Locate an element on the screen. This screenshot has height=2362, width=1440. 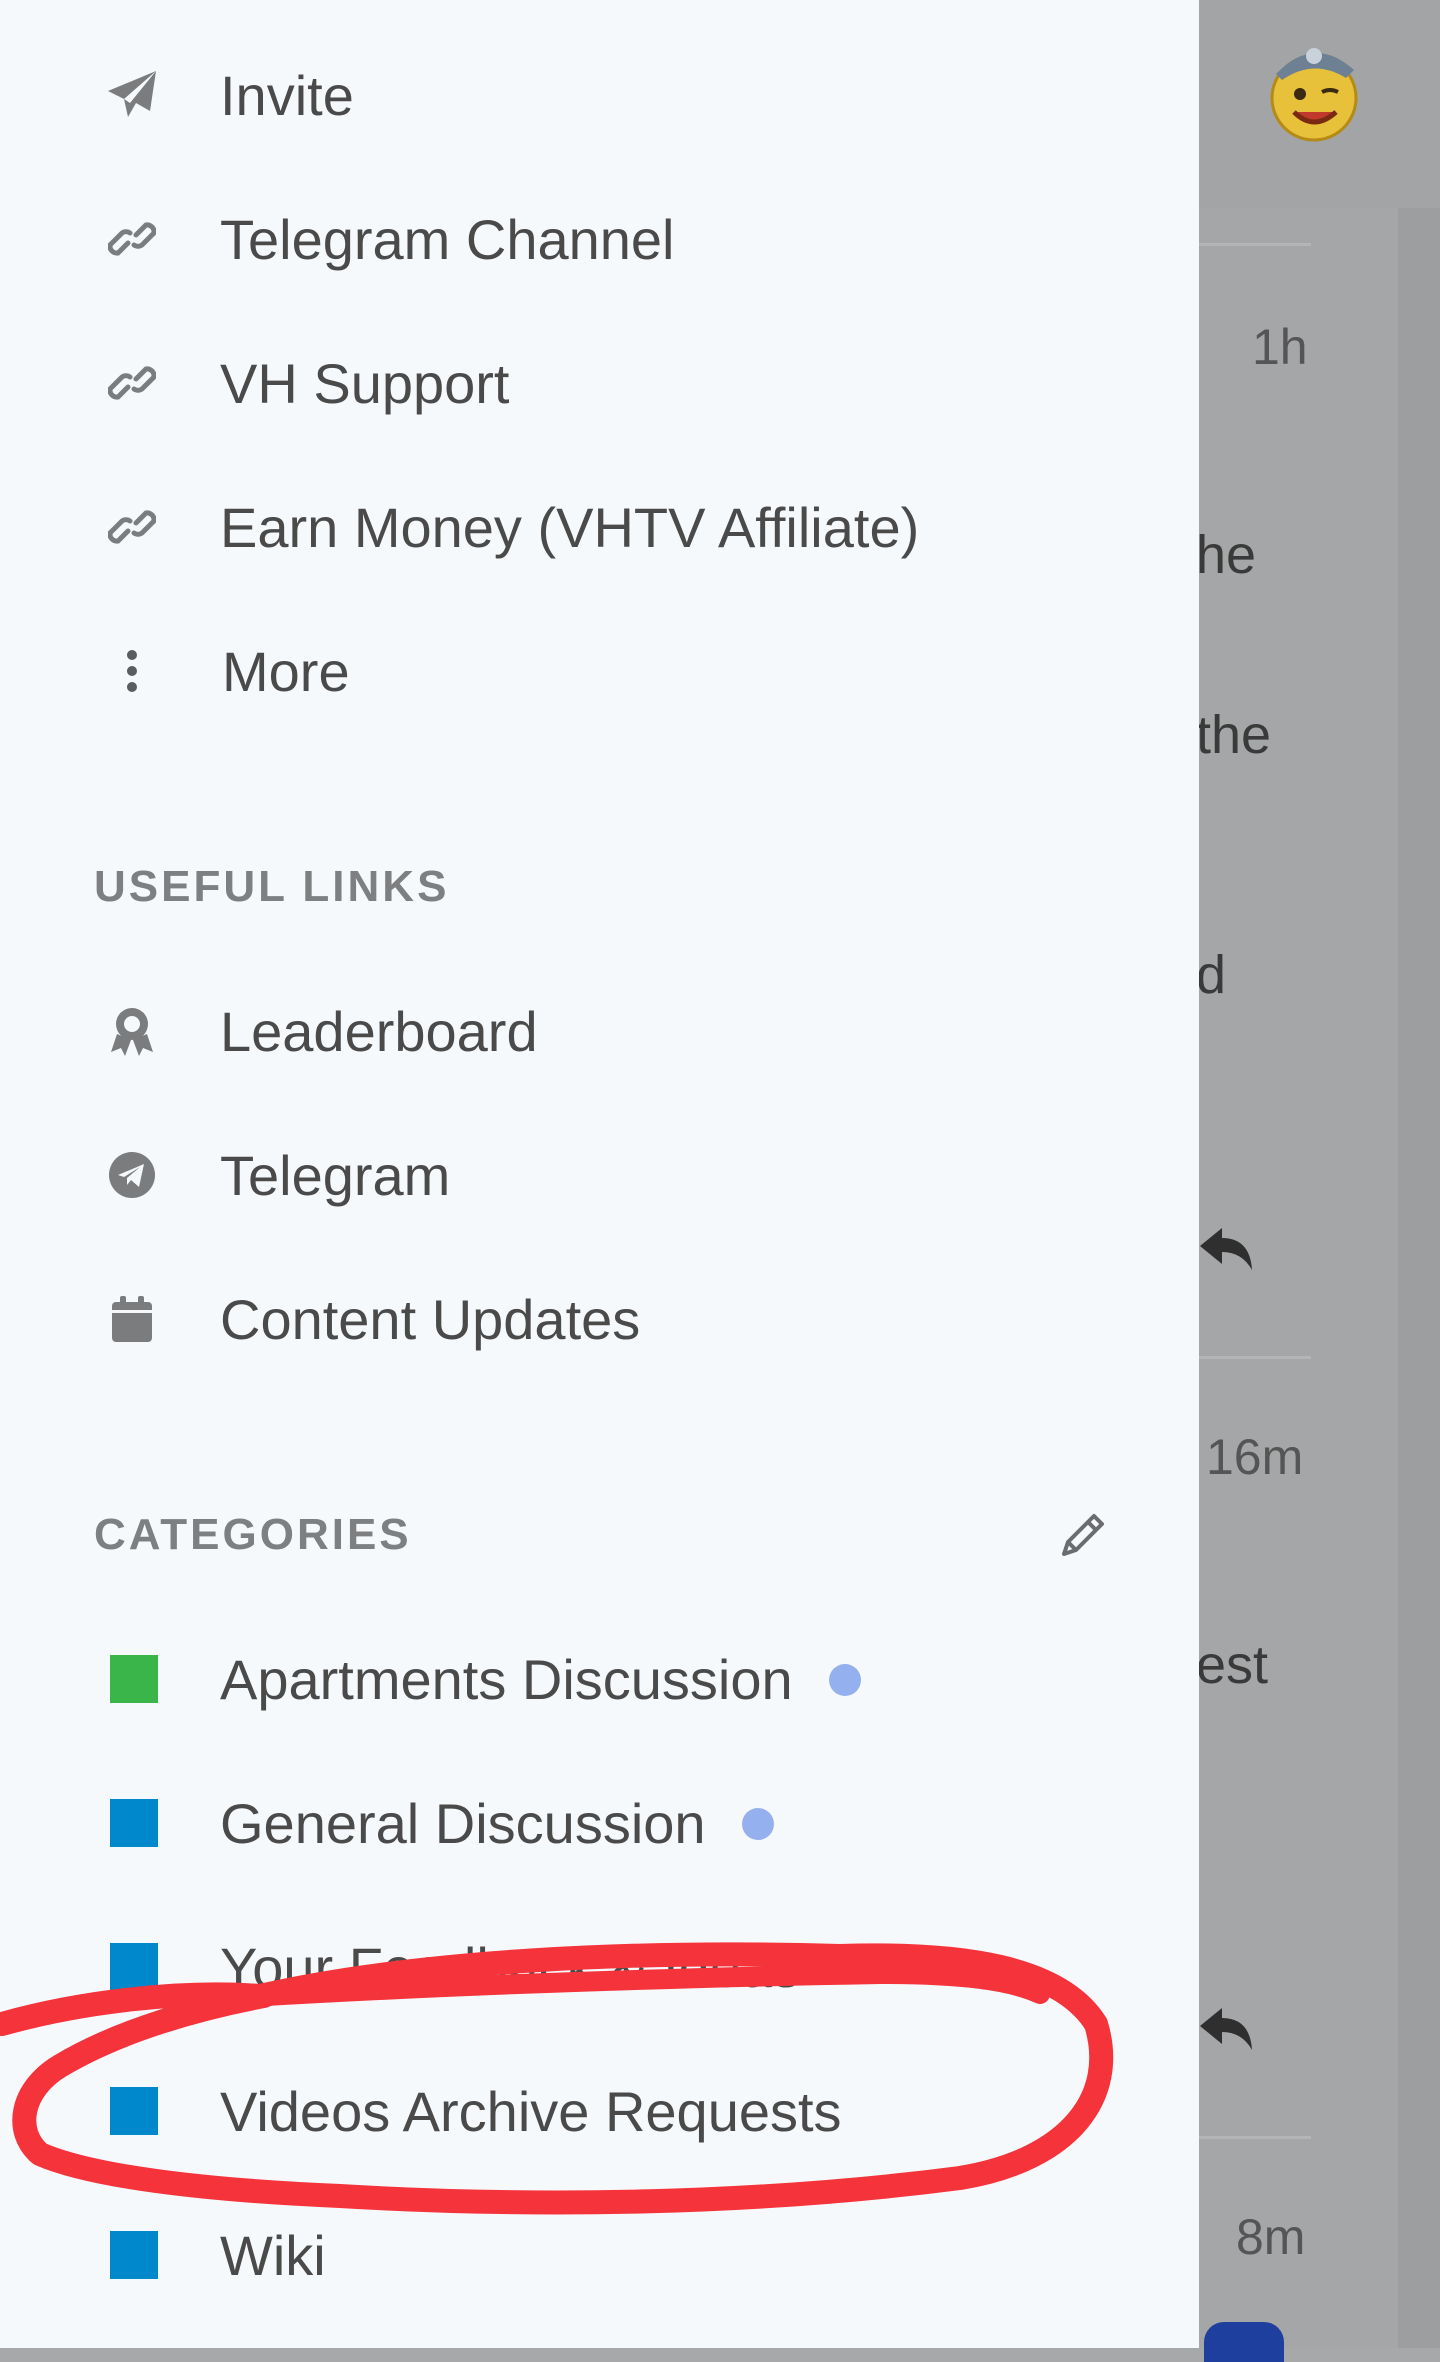
nav-item-content-updates: Content Updates is located at coordinates (599, 1319).